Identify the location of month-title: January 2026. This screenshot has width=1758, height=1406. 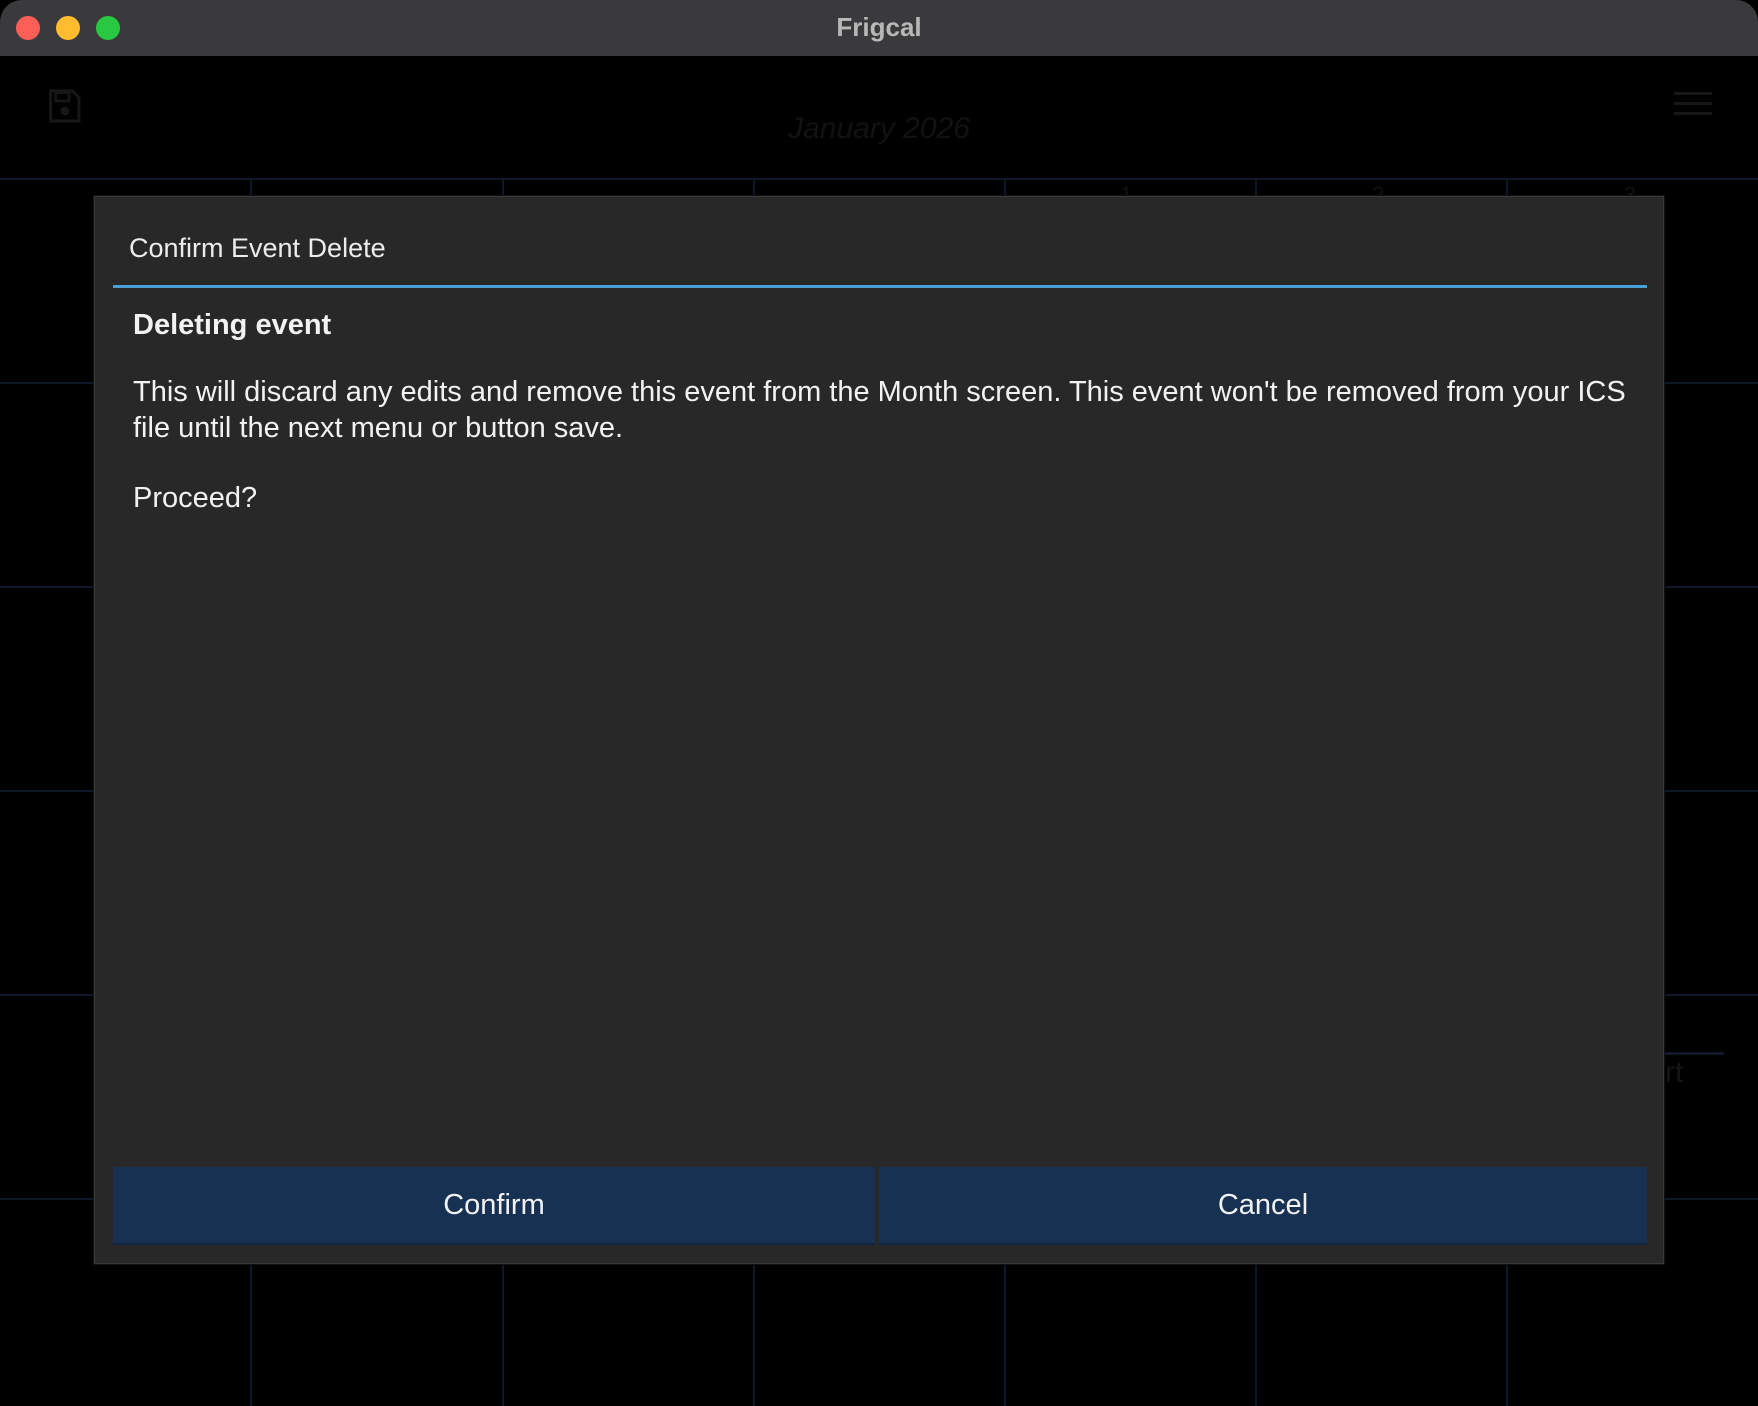
(879, 128).